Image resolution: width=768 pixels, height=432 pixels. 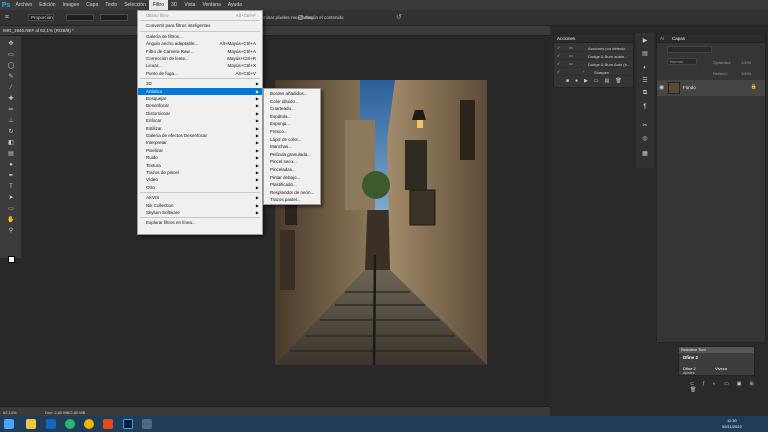 I want to click on layers-icon: ▤, so click(x=645, y=53).